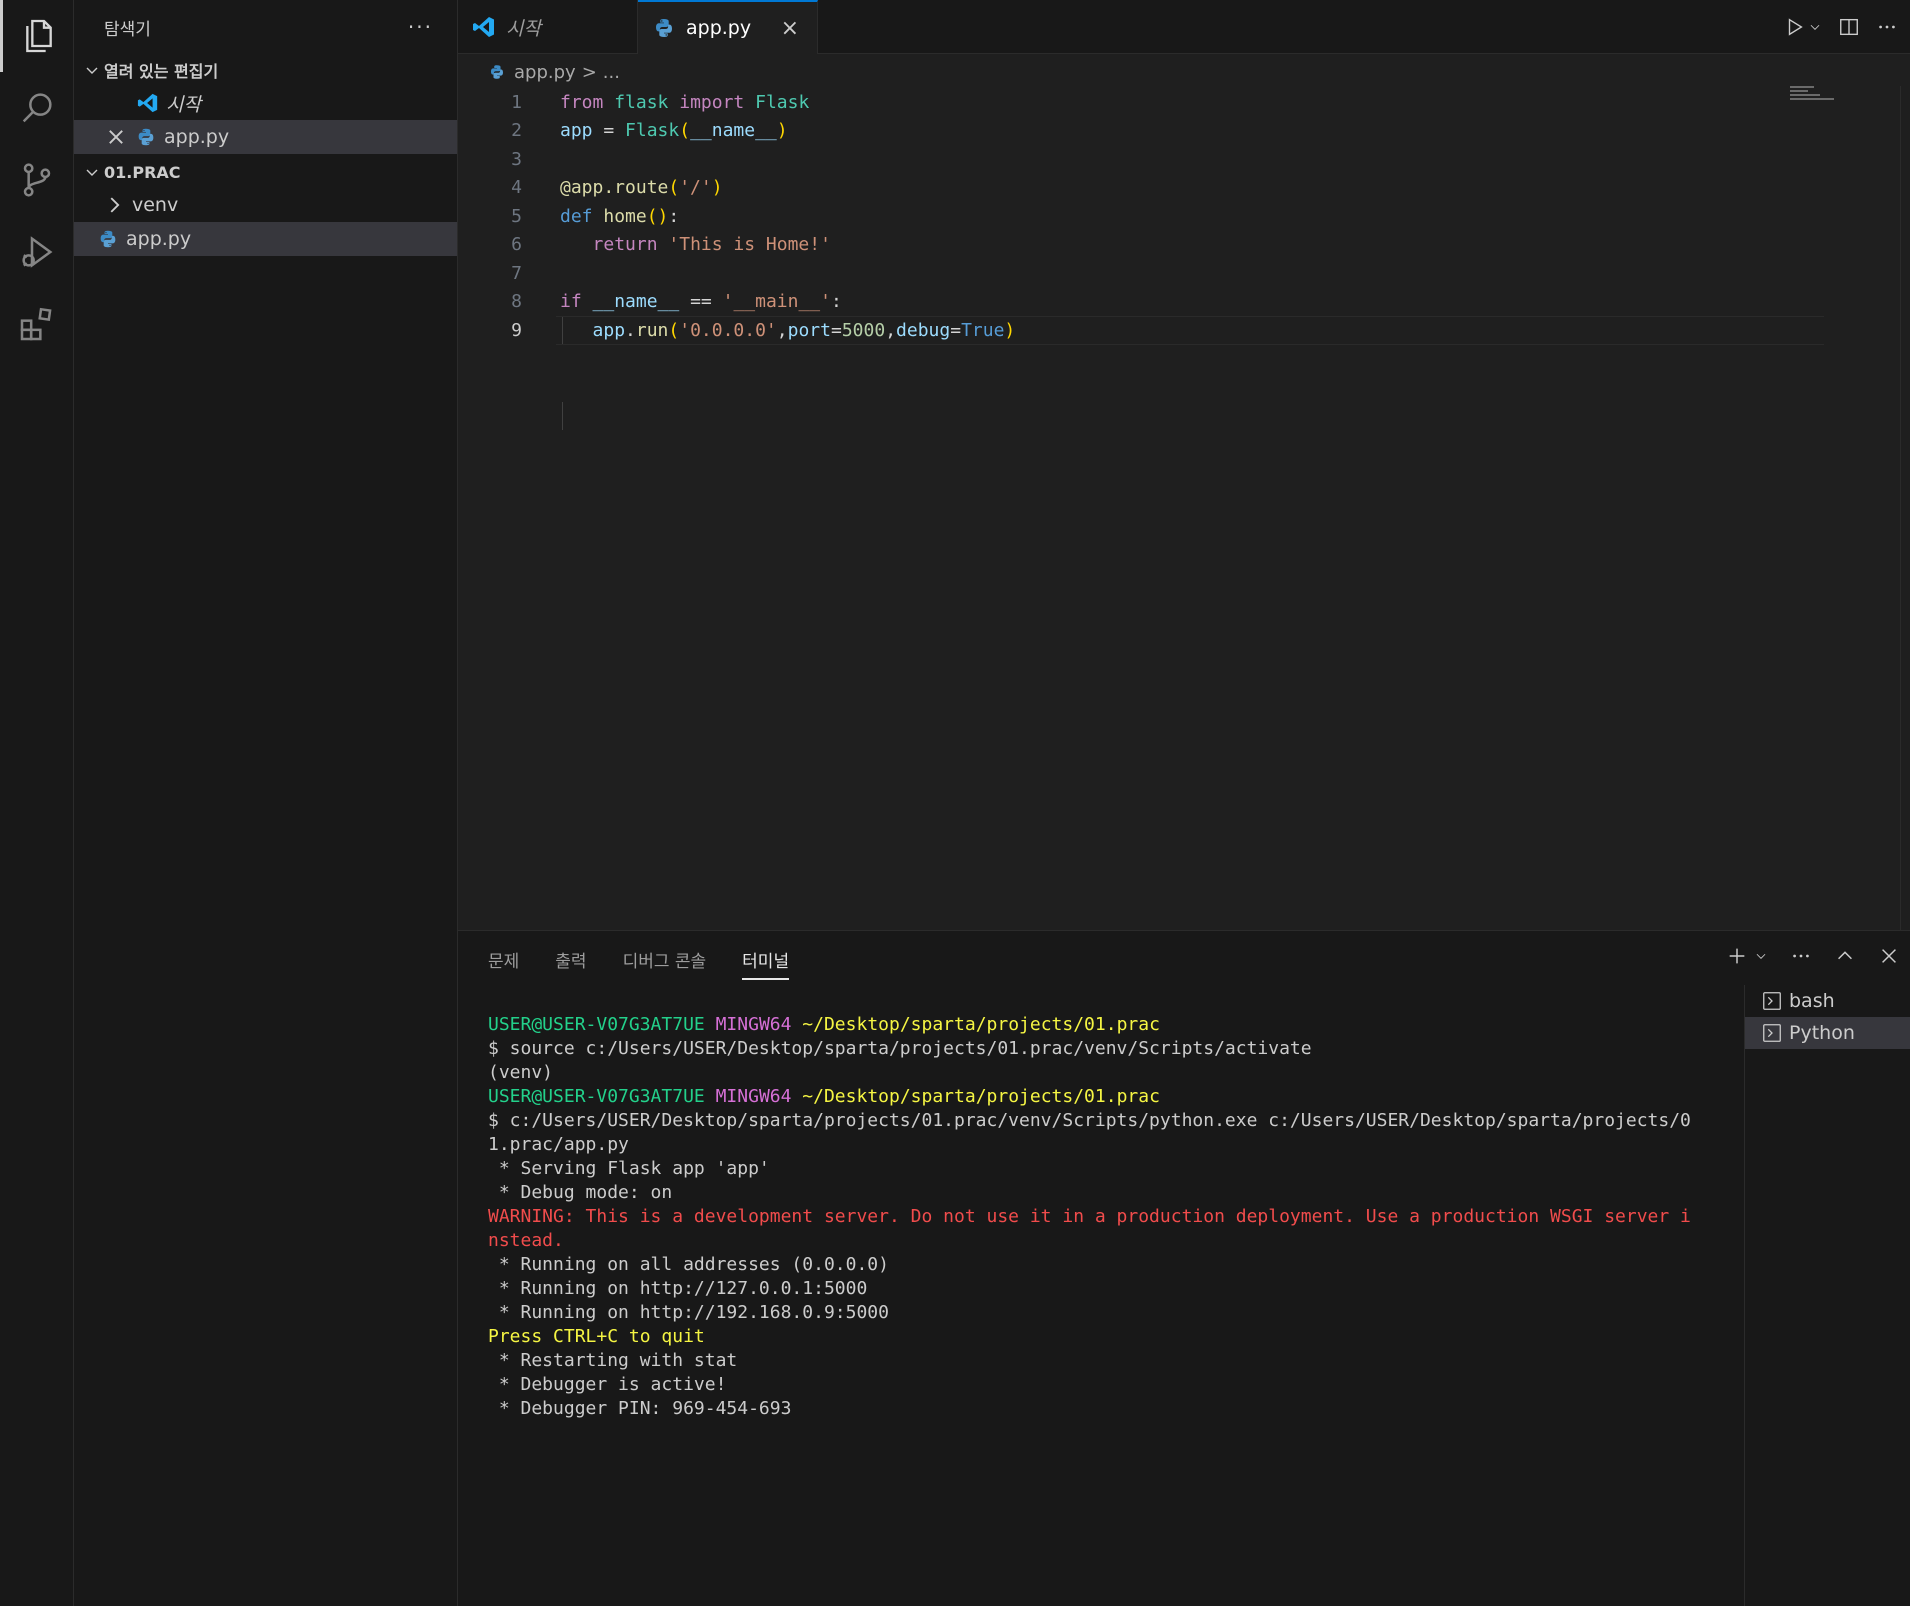 This screenshot has width=1910, height=1606. I want to click on source-control-button, so click(37, 180).